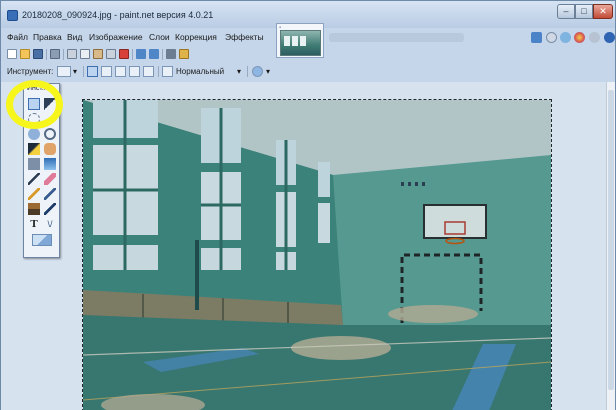 Image resolution: width=616 pixels, height=410 pixels. Describe the element at coordinates (25, 54) in the screenshot. I see `open-file-icon` at that location.